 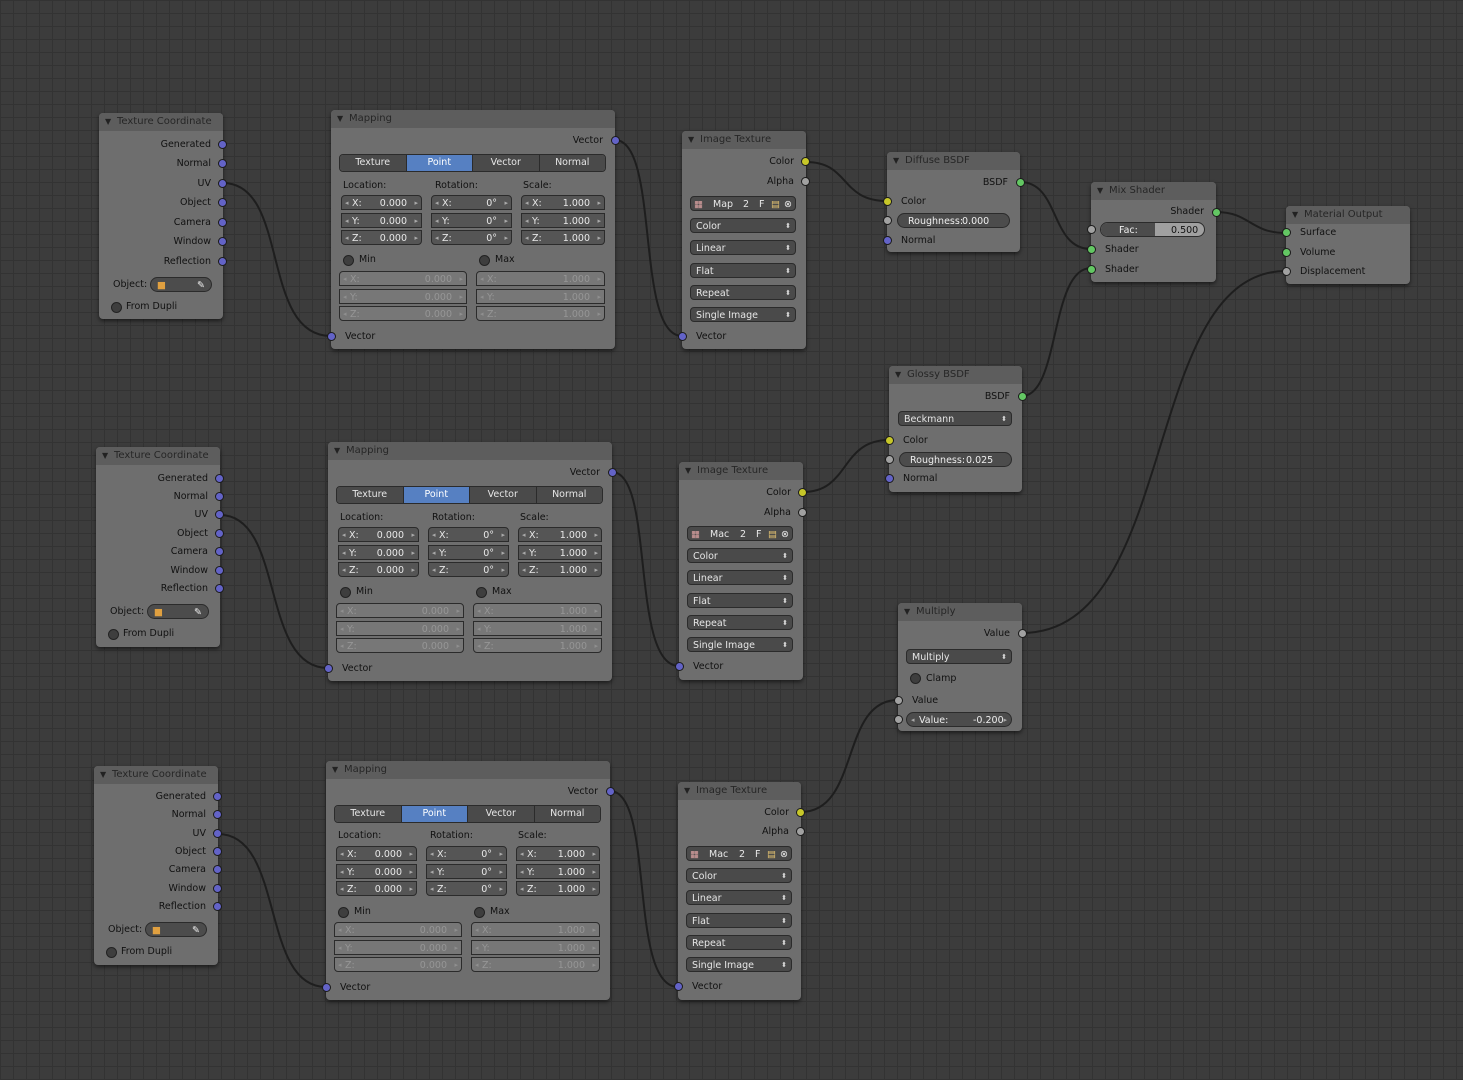 I want to click on tab-normal: Normal, so click(x=569, y=495).